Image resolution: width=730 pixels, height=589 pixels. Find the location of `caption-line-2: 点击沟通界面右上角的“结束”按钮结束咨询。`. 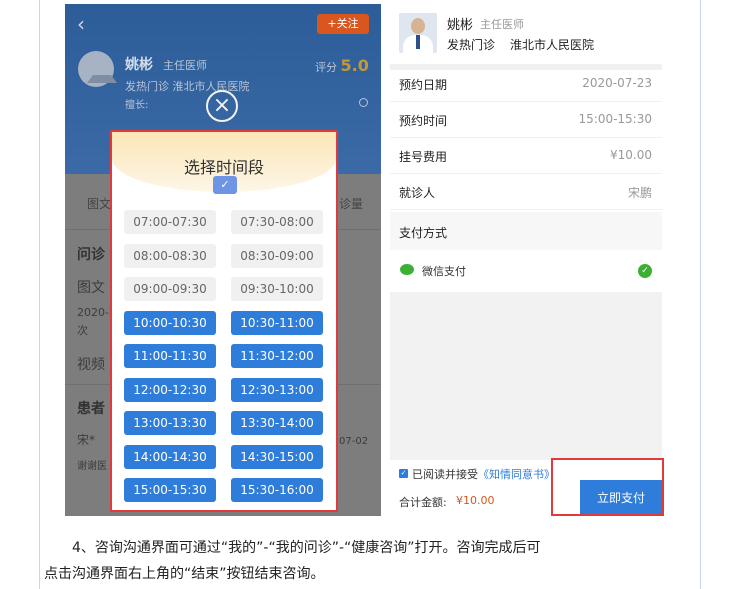

caption-line-2: 点击沟通界面右上角的“结束”按钮结束咨询。 is located at coordinates (184, 574).